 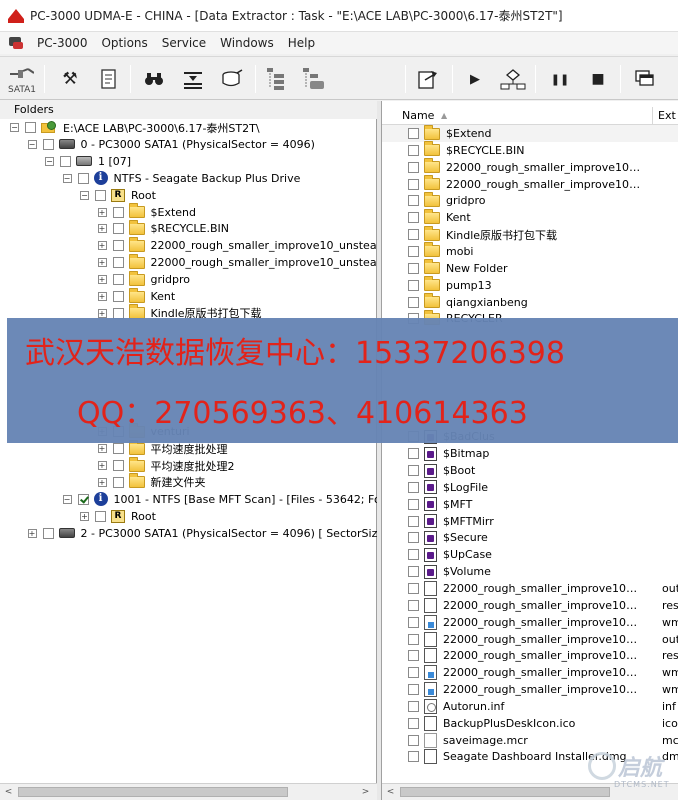 I want to click on play-button: ▶, so click(x=475, y=79).